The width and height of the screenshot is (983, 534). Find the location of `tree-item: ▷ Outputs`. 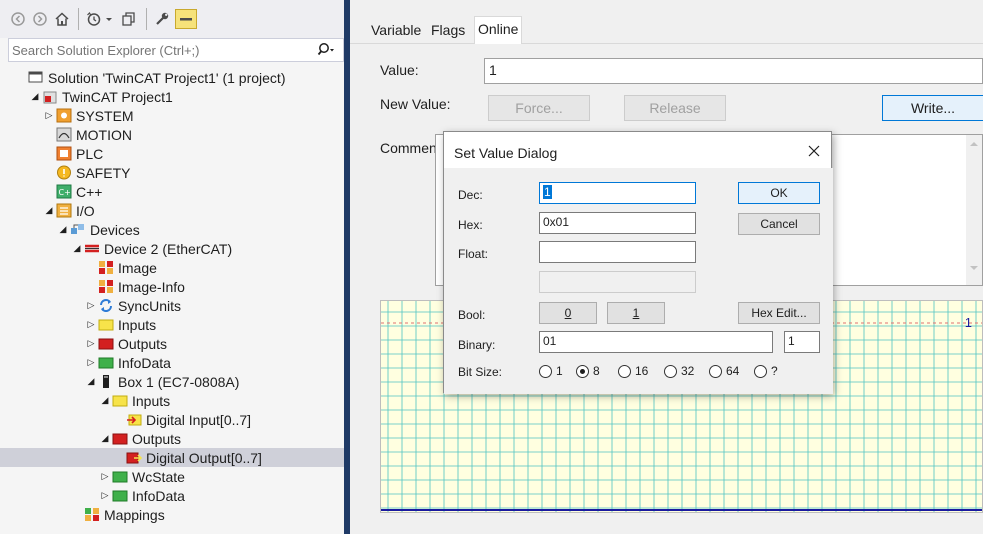

tree-item: ▷ Outputs is located at coordinates (172, 343).